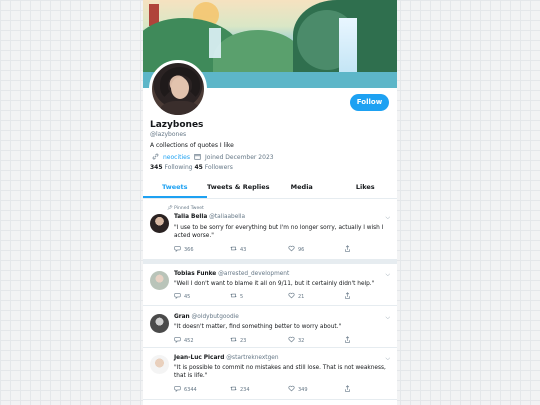  I want to click on like-button: 32, so click(296, 340).